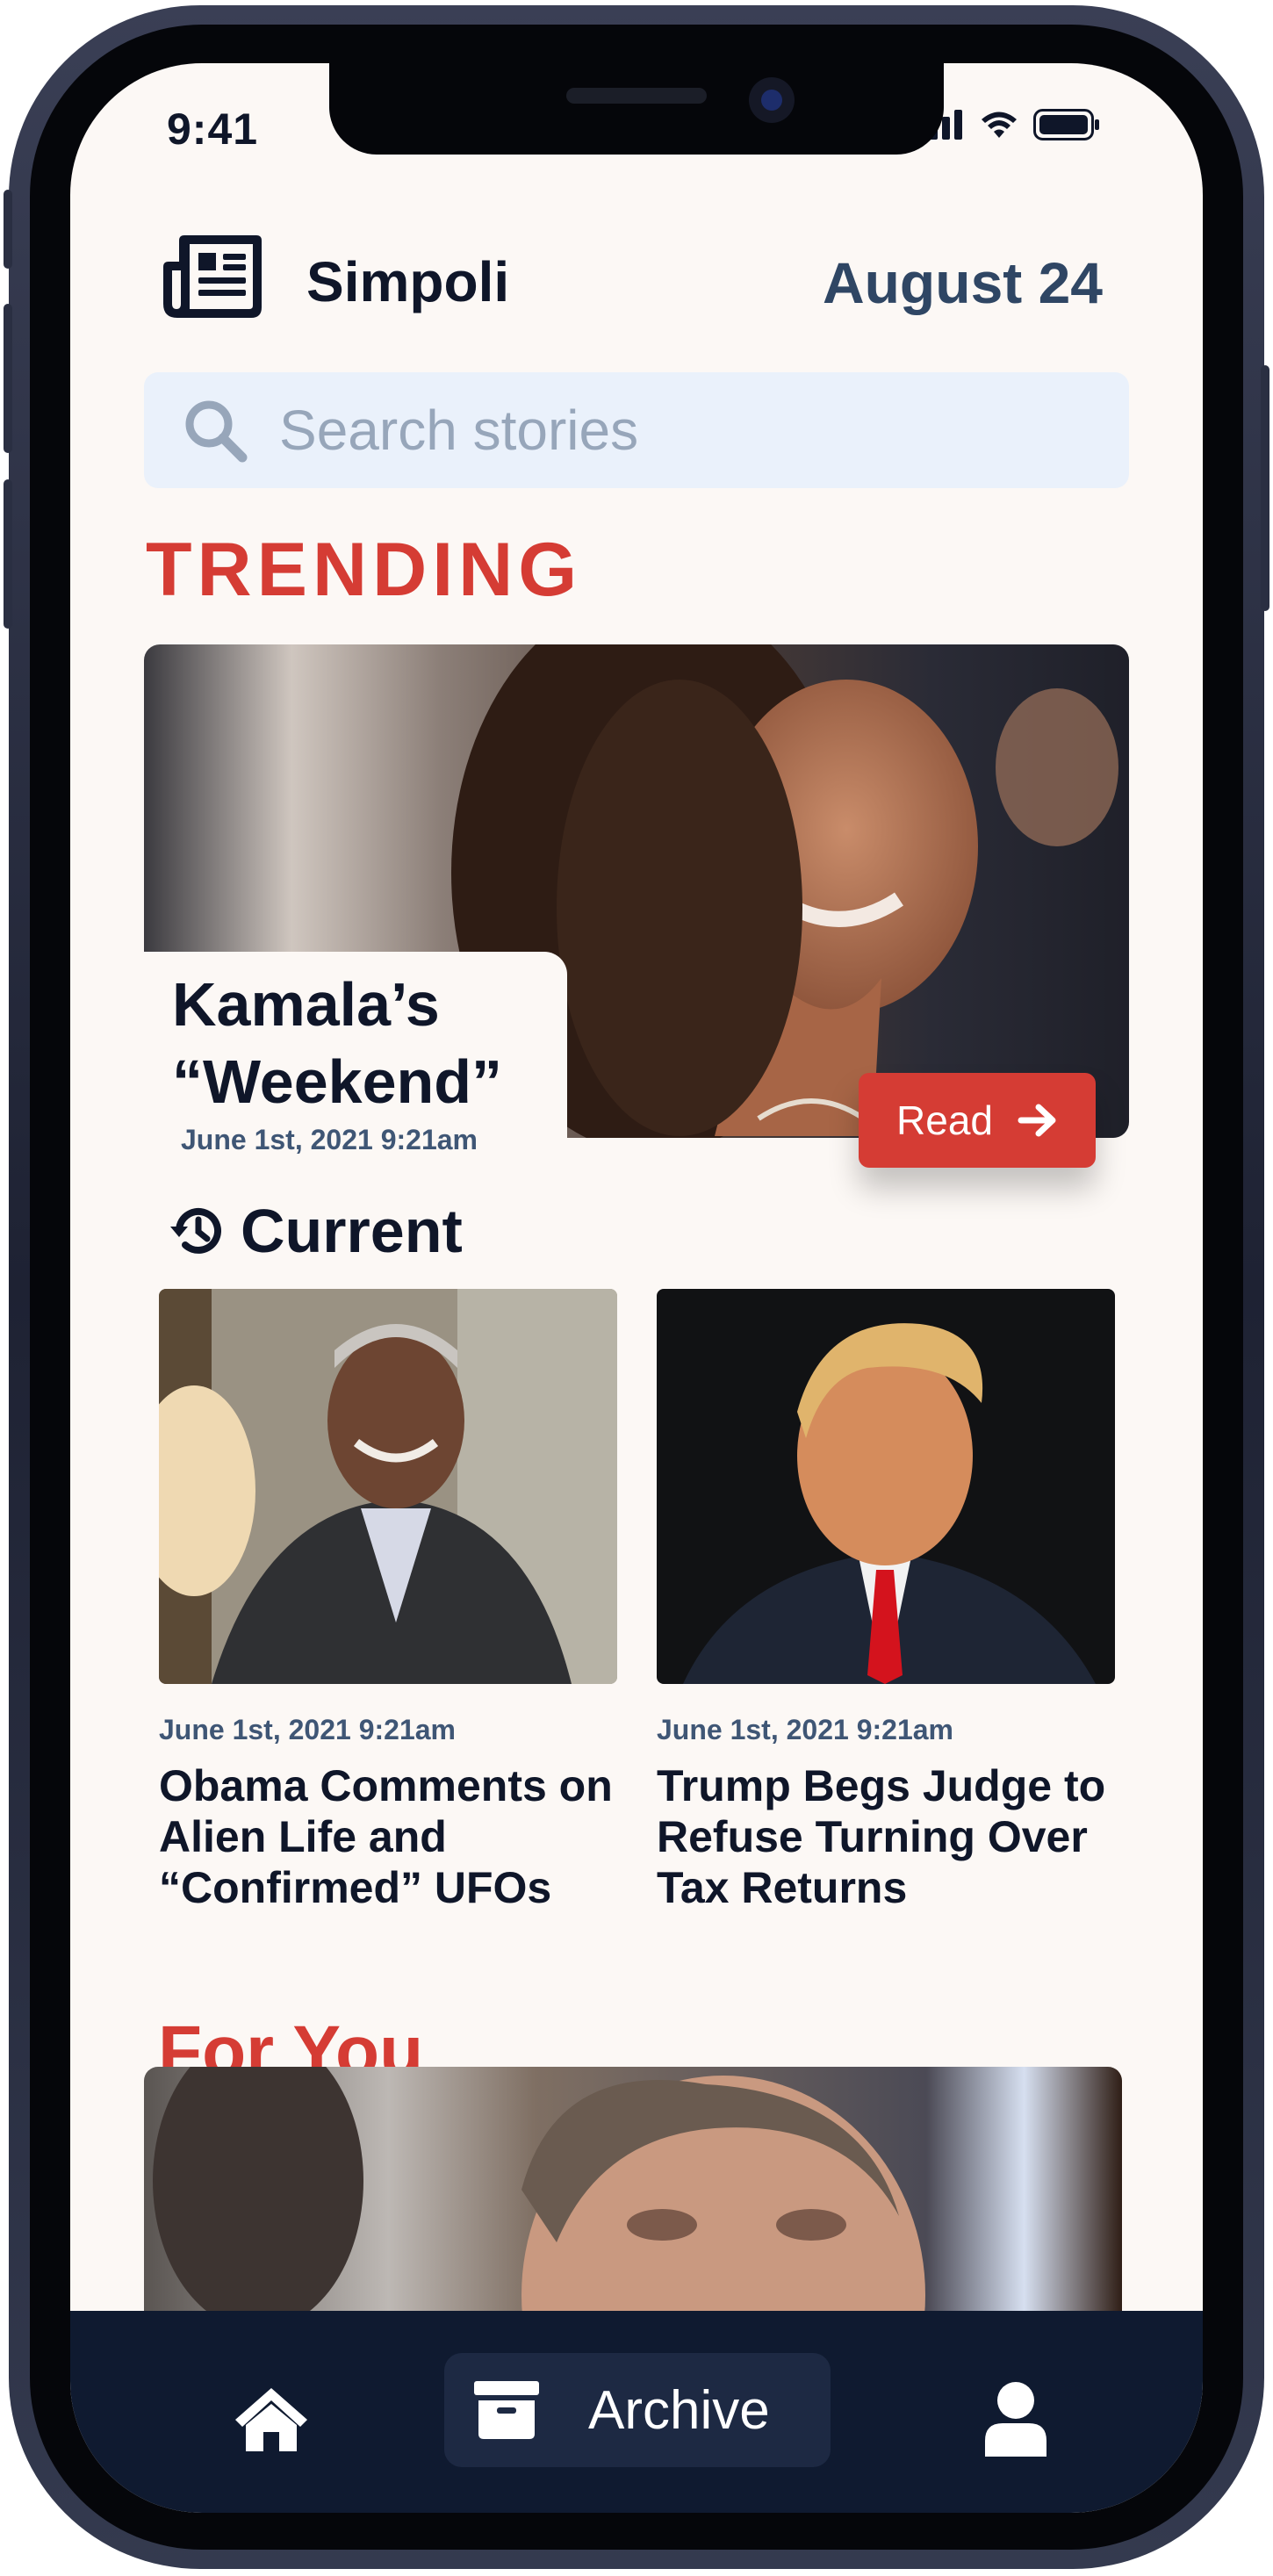 The width and height of the screenshot is (1273, 2576). What do you see at coordinates (8, 378) in the screenshot?
I see `volume-up-button` at bounding box center [8, 378].